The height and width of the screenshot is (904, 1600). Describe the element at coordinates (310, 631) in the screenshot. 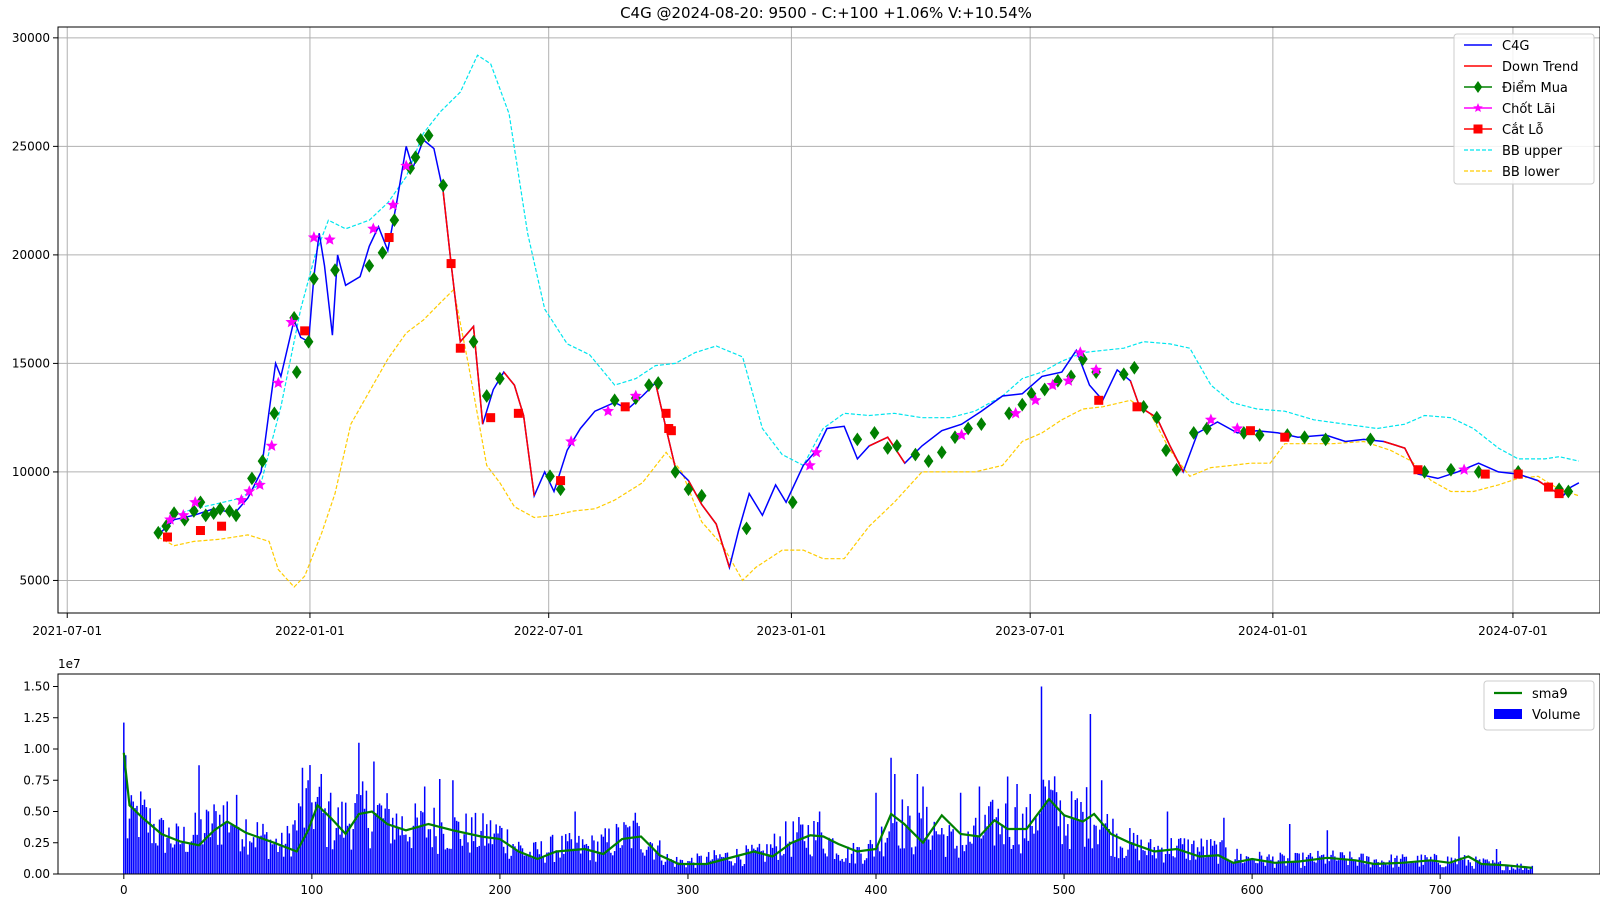

I see `price-x-tick-label: 2022-01-01` at that location.